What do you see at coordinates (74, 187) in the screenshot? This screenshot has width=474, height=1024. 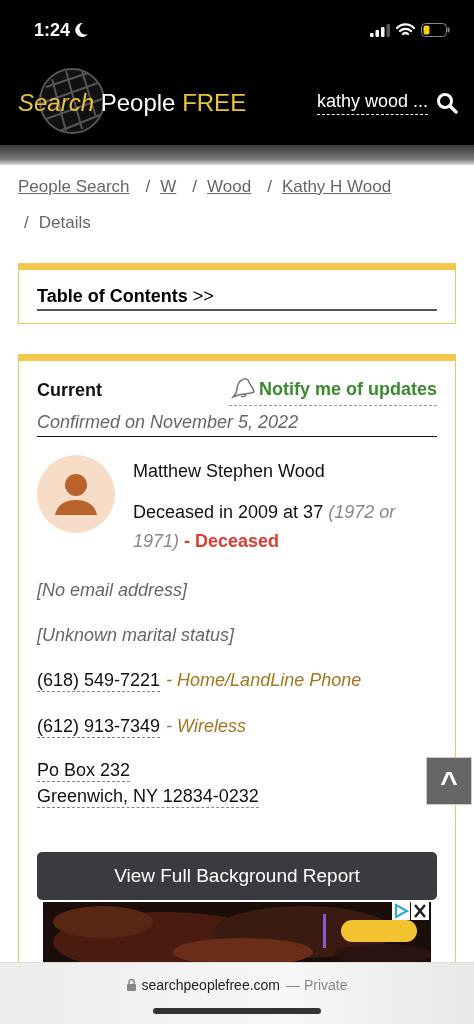 I see `breadcrumb-link: People Search` at bounding box center [74, 187].